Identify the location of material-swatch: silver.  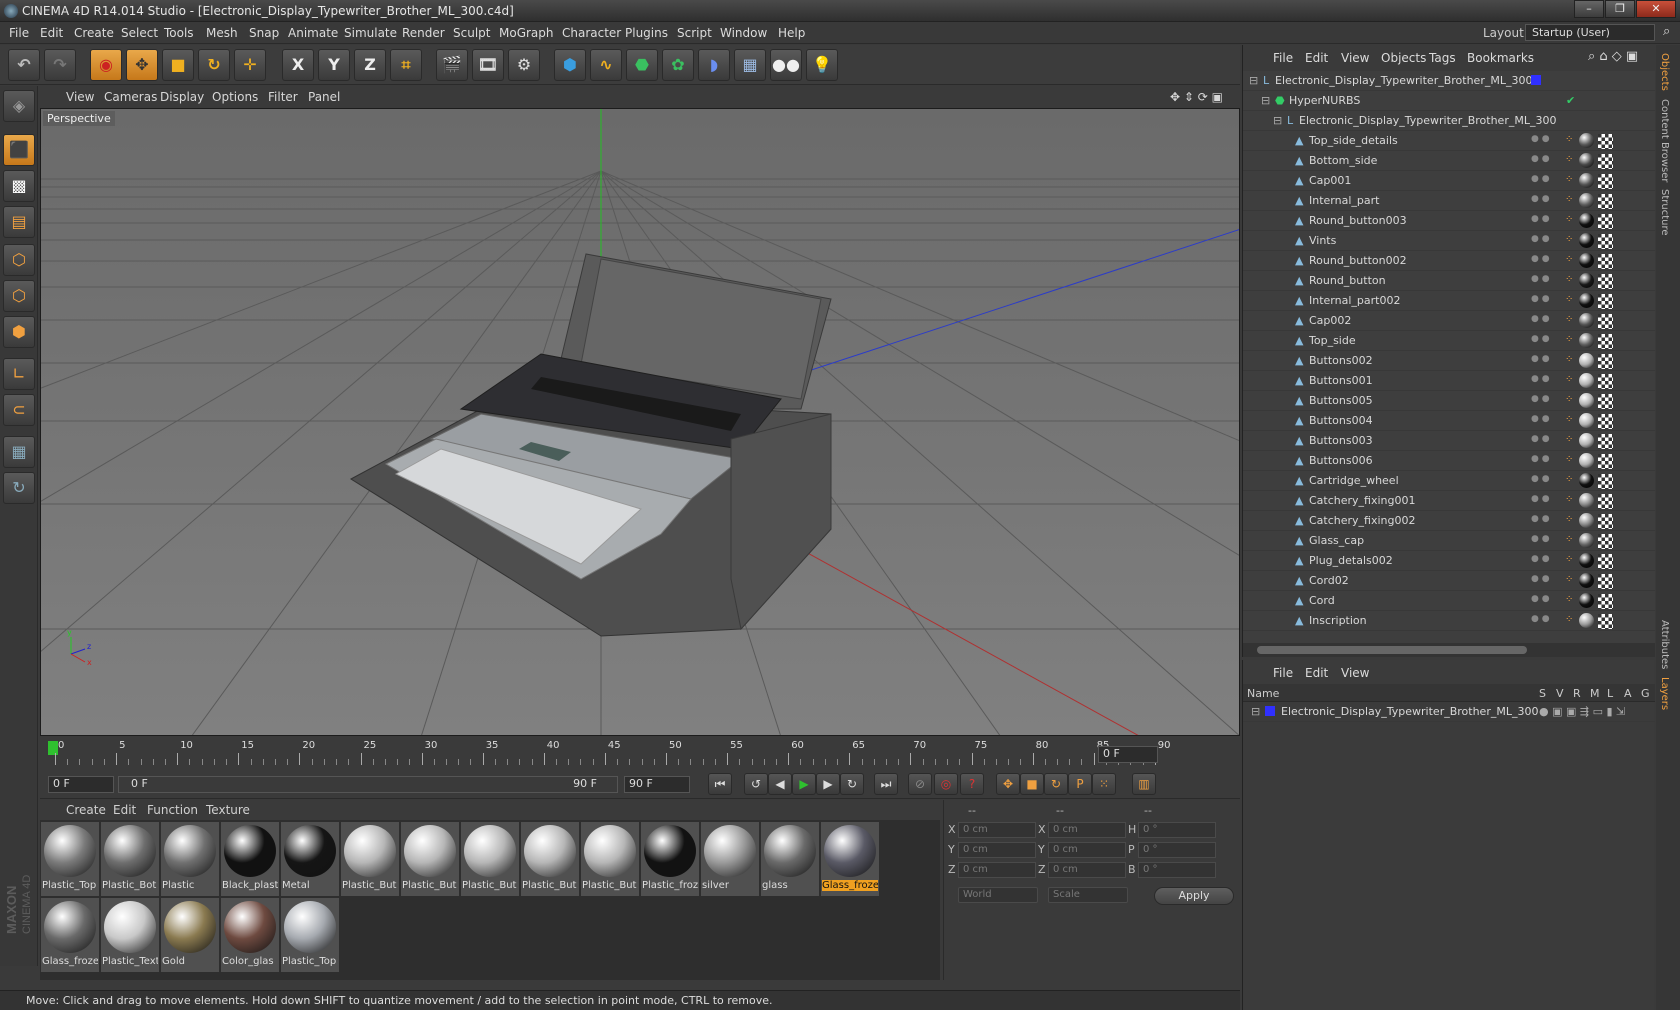
(730, 859).